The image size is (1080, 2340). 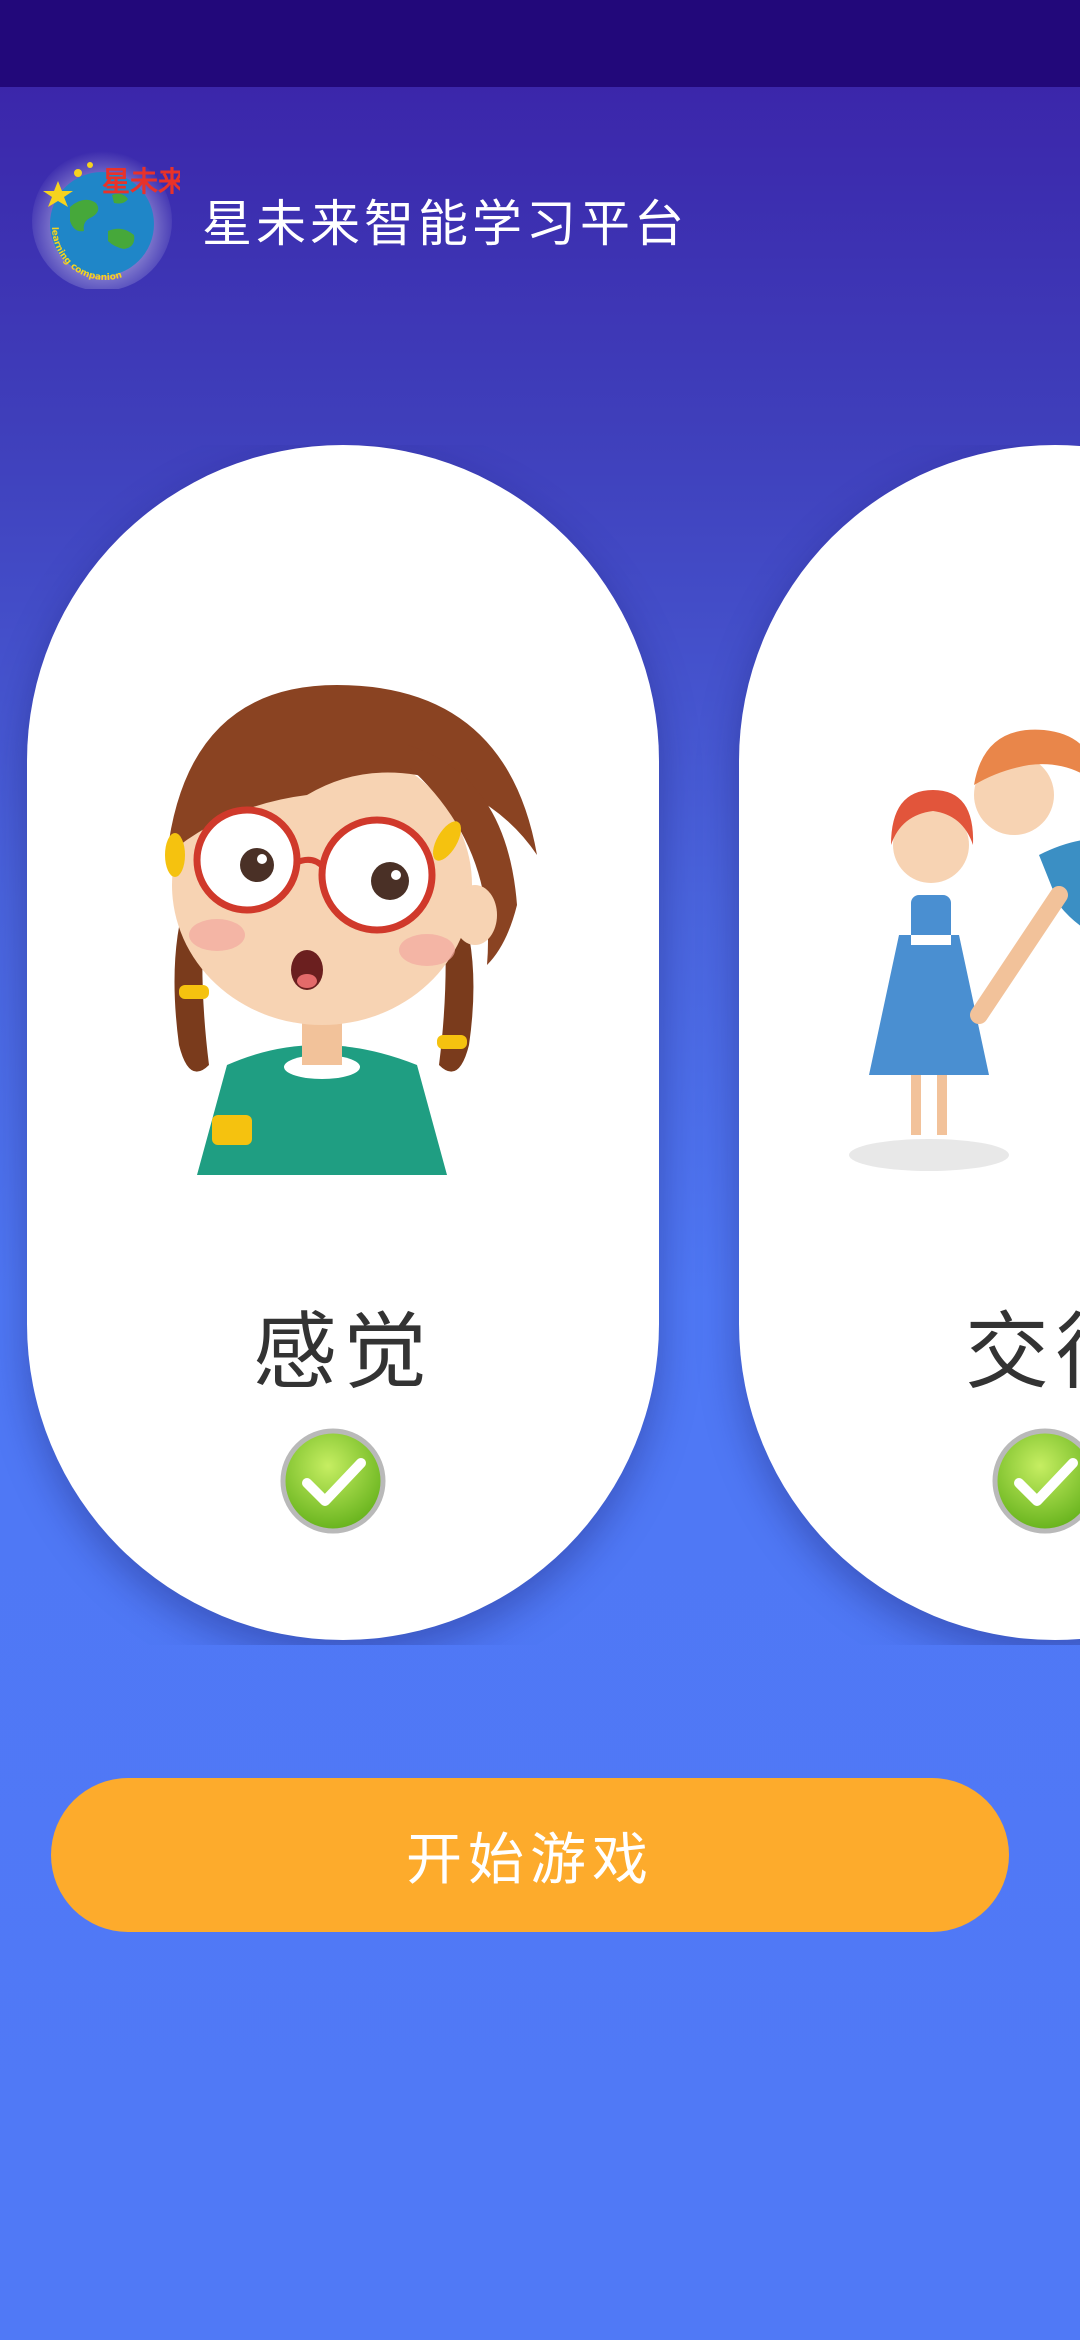 What do you see at coordinates (1022, 1352) in the screenshot?
I see `category-label: 交往` at bounding box center [1022, 1352].